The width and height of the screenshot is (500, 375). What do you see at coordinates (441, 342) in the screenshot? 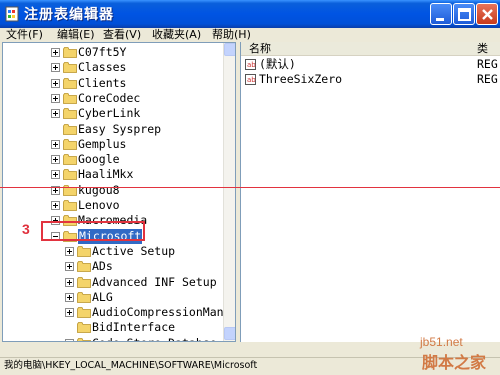
I see `watermark-url: jb51.net` at bounding box center [441, 342].